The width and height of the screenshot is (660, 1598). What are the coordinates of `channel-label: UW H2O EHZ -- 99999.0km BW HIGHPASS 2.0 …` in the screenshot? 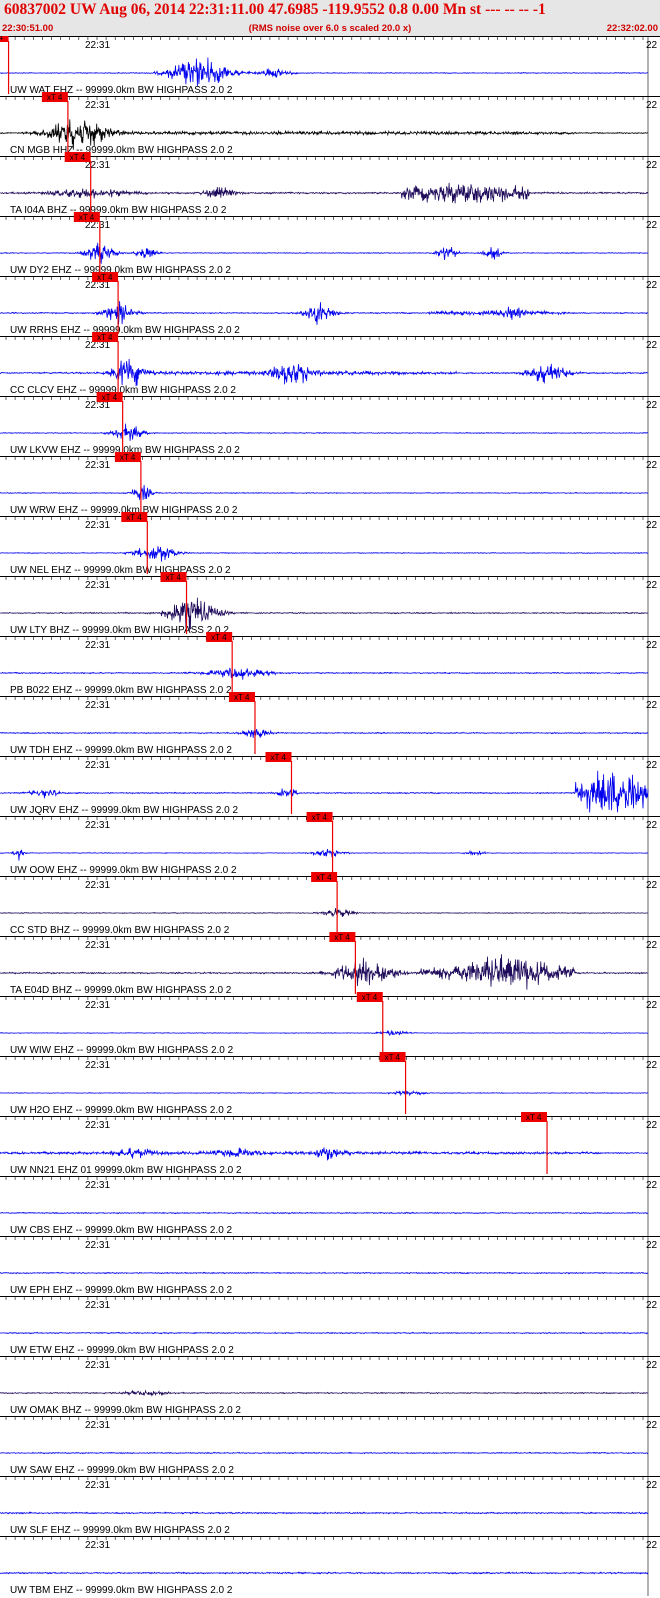 It's located at (121, 1110).